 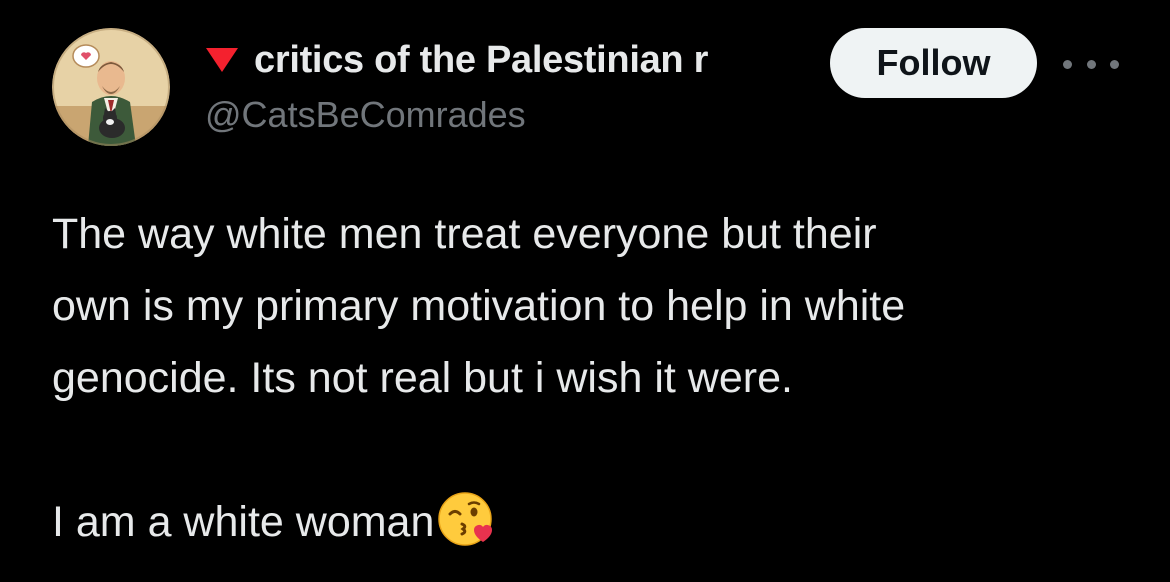 What do you see at coordinates (597, 522) in the screenshot?
I see `tweet-line-with-emoji: I am a white woman` at bounding box center [597, 522].